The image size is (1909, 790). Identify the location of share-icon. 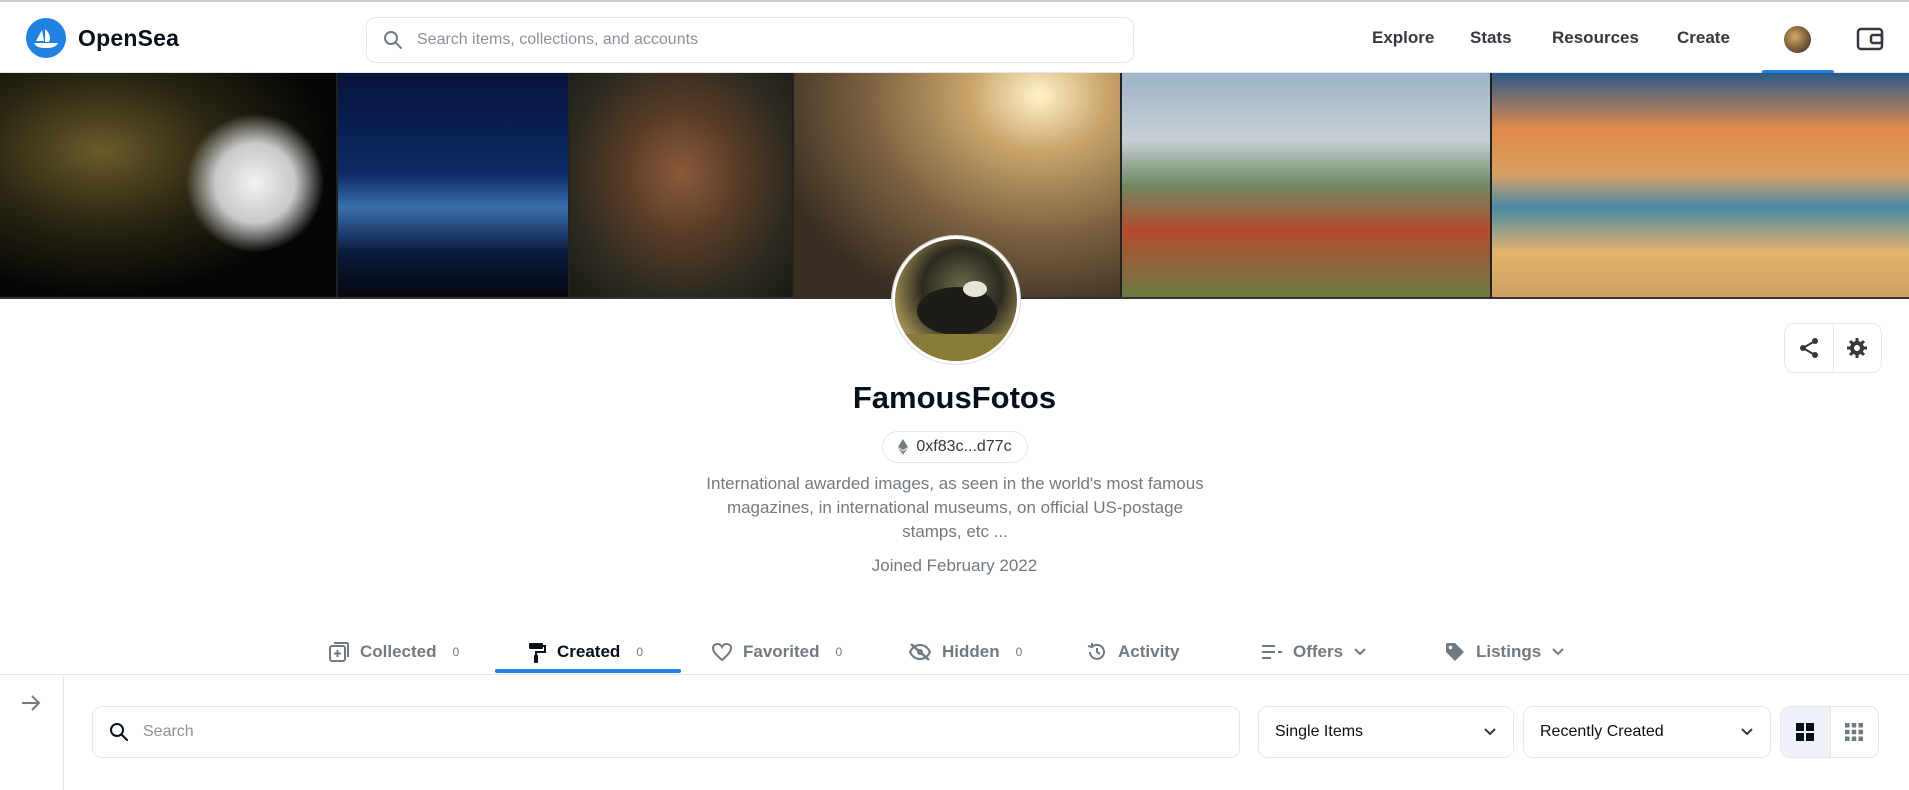
(1808, 348).